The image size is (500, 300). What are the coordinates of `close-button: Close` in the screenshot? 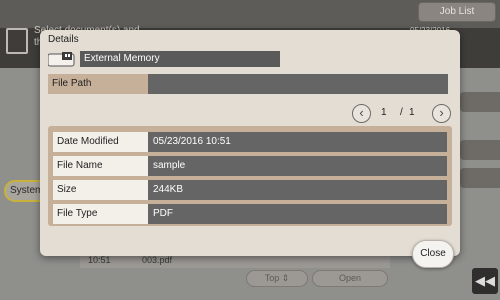 It's located at (433, 254).